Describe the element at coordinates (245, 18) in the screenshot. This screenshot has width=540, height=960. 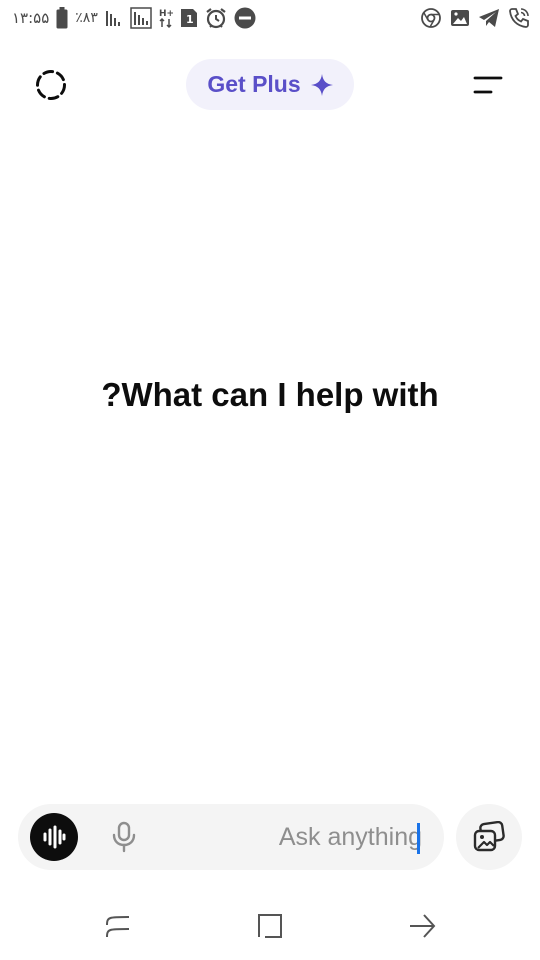
I see `dnd-icon` at that location.